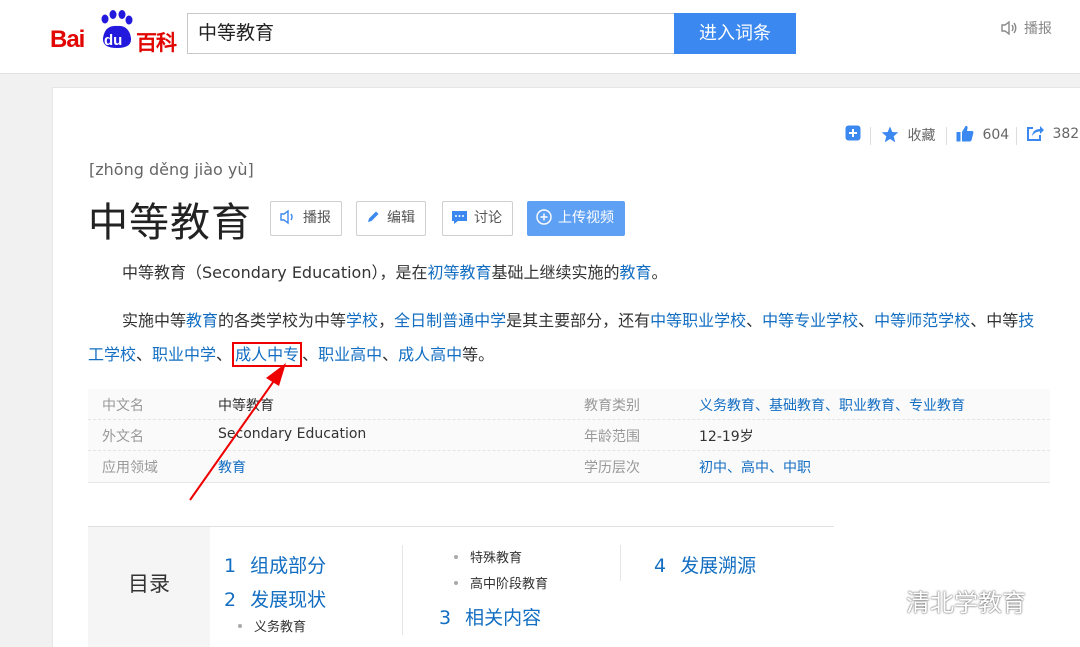 Image resolution: width=1080 pixels, height=647 pixels. I want to click on like-button: 604, so click(982, 134).